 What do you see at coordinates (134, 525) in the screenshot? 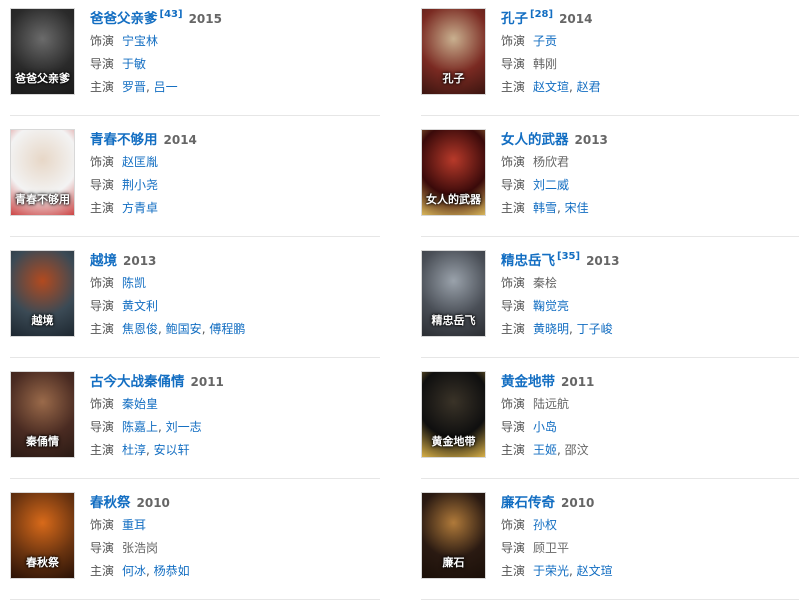
I see `role-name: 重耳` at bounding box center [134, 525].